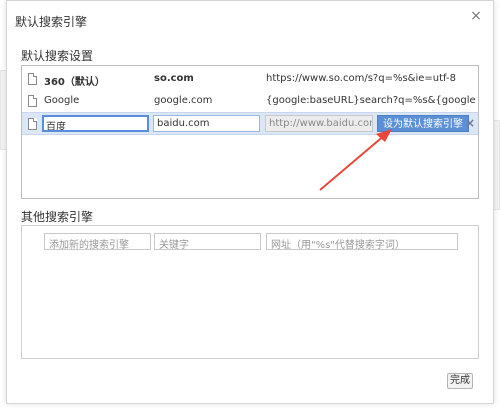  What do you see at coordinates (476, 16) in the screenshot?
I see `close-icon: ×` at bounding box center [476, 16].